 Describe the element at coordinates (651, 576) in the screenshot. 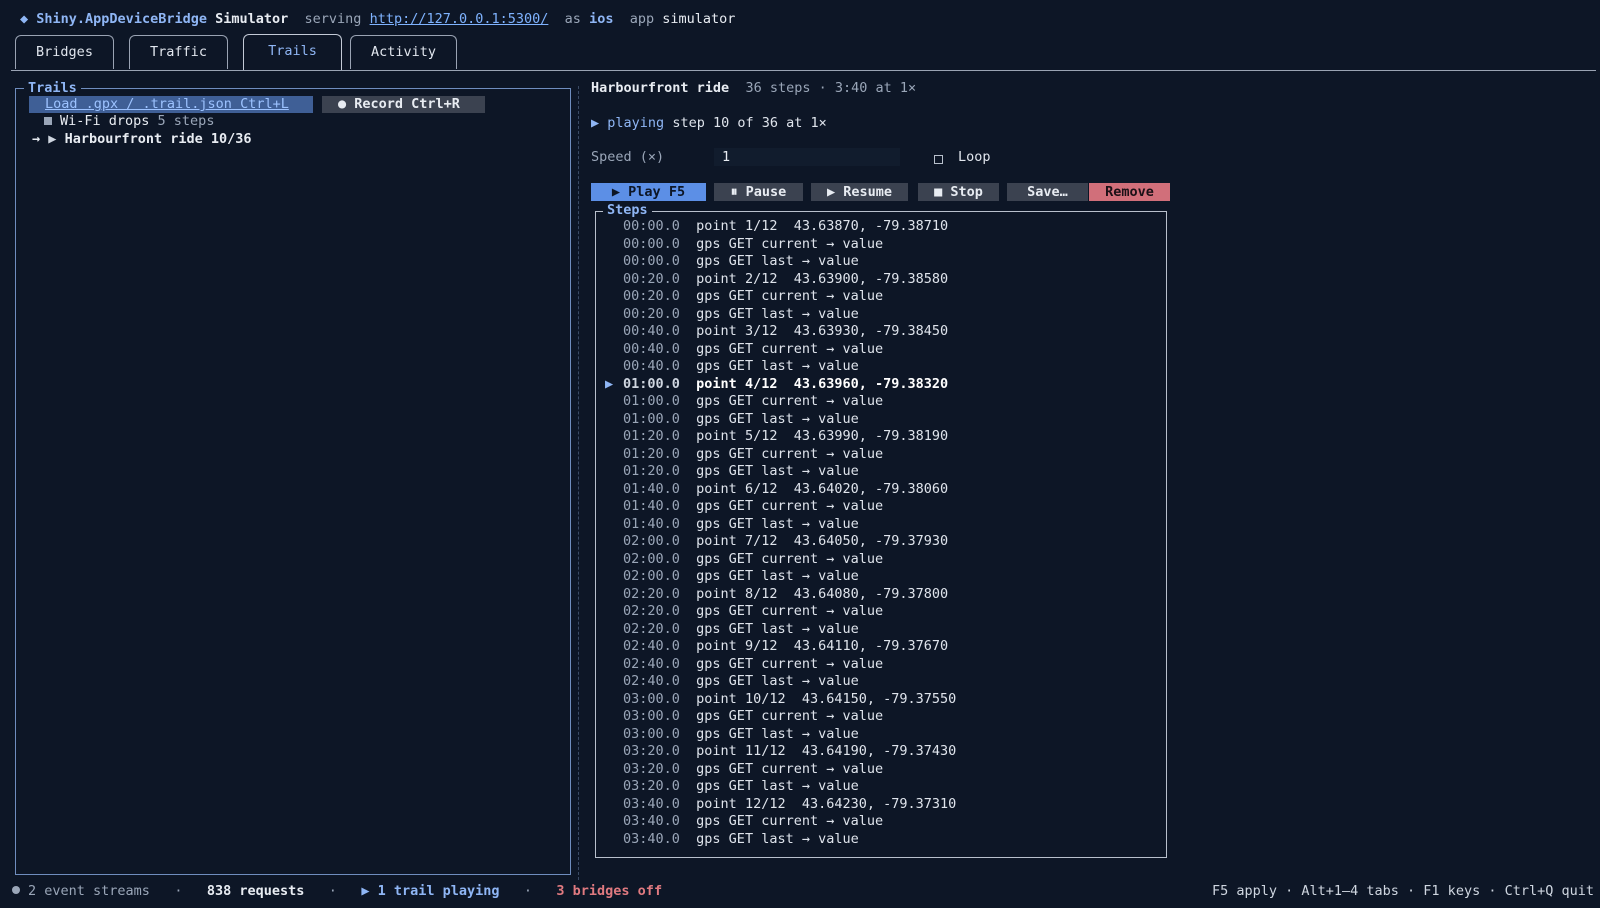

I see `step-time: 02:00.0` at that location.